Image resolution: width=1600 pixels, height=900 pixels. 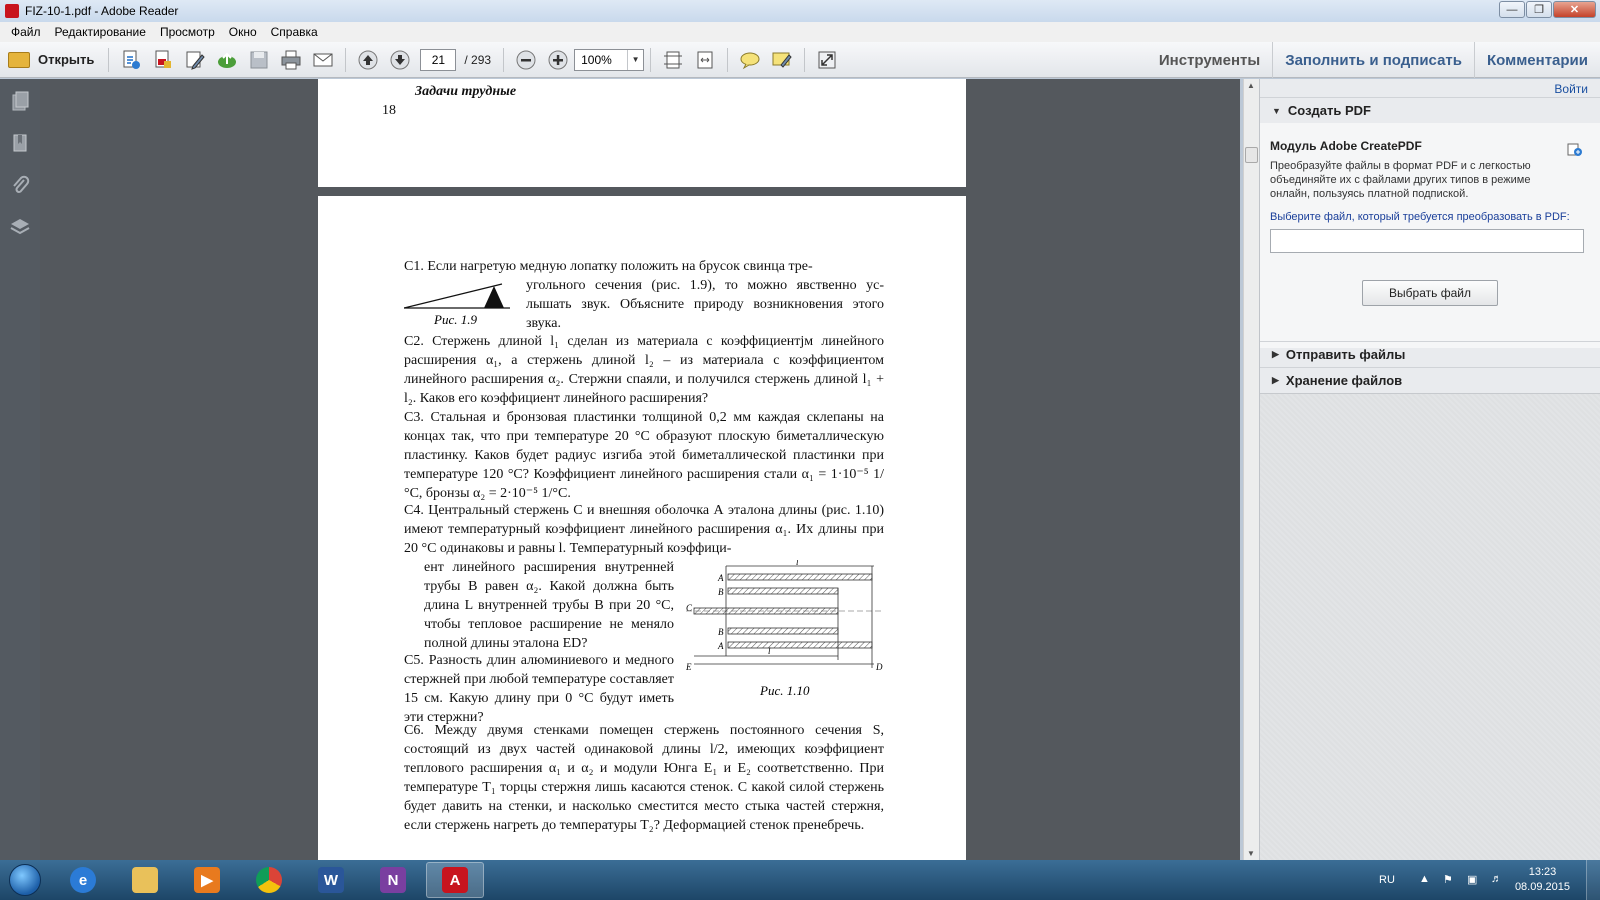 What do you see at coordinates (526, 60) in the screenshot?
I see `zoom-out-icon` at bounding box center [526, 60].